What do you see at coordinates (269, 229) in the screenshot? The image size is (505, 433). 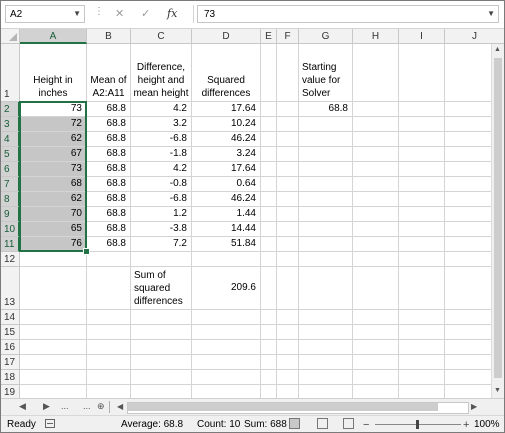 I see `cell-e10` at bounding box center [269, 229].